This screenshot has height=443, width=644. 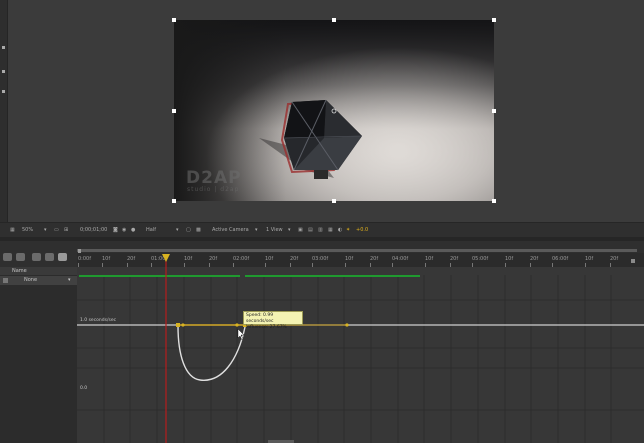 I want to click on graph-editor-icon, so click(x=62, y=257).